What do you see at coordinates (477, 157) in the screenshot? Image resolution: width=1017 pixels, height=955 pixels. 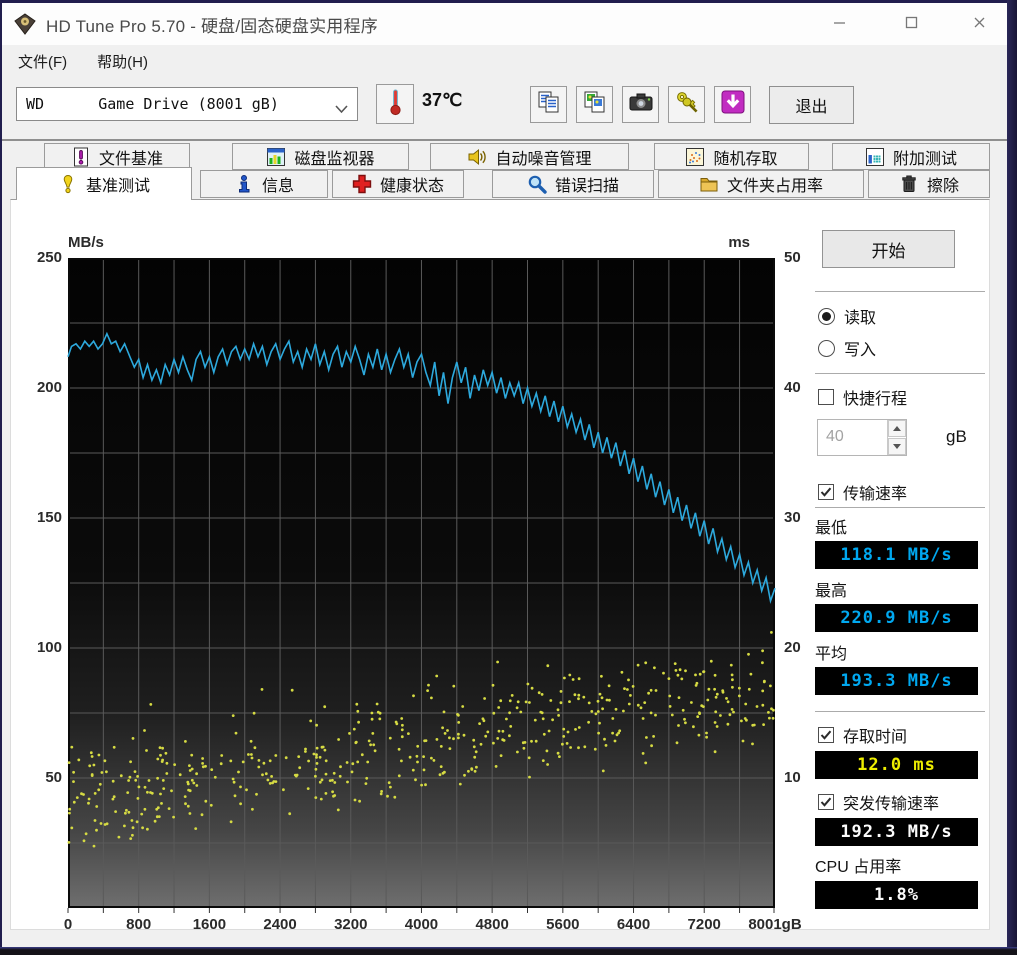 I see `speaker-icon` at bounding box center [477, 157].